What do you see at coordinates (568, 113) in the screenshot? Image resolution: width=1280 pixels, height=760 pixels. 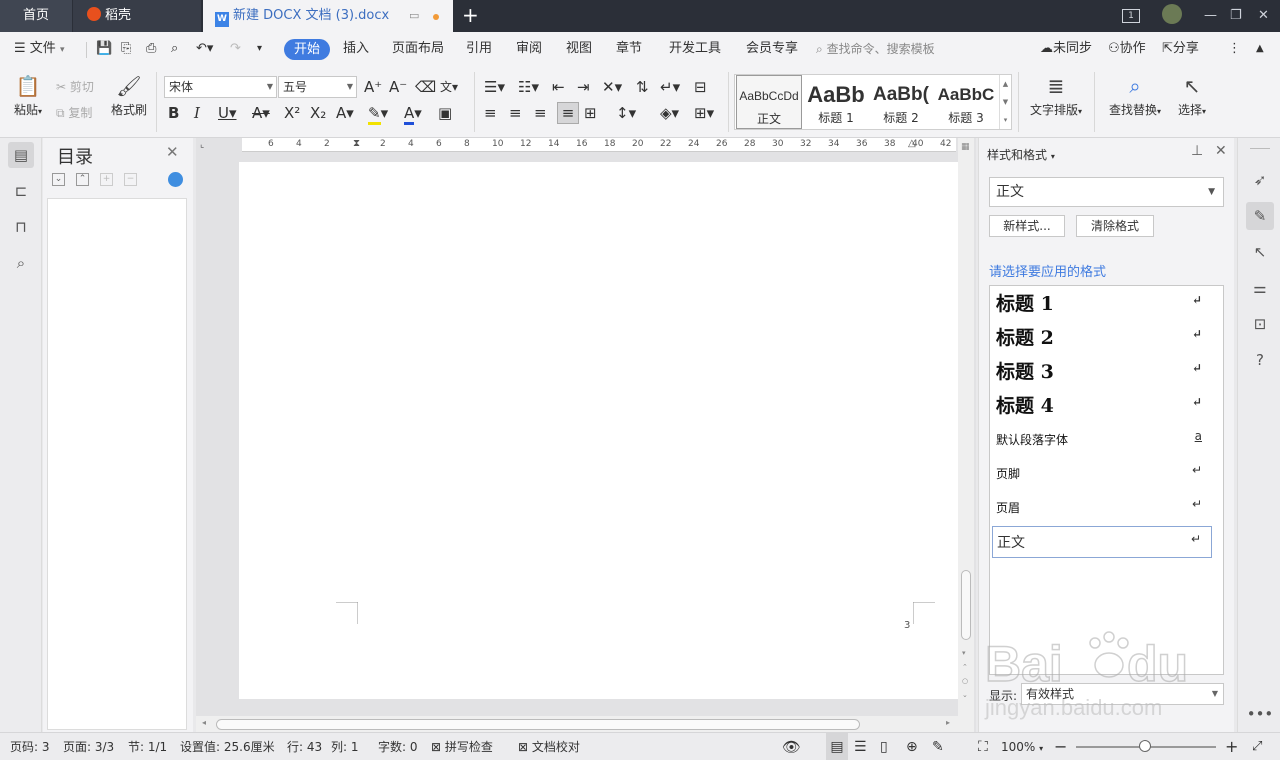 I see `align-justify-icon: ≡` at bounding box center [568, 113].